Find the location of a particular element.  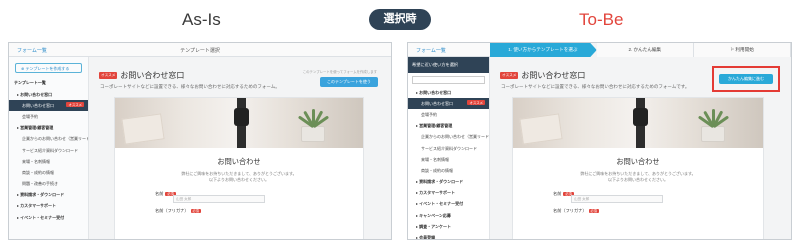

step-start-using: ⚐ 利用開始 is located at coordinates (742, 50).